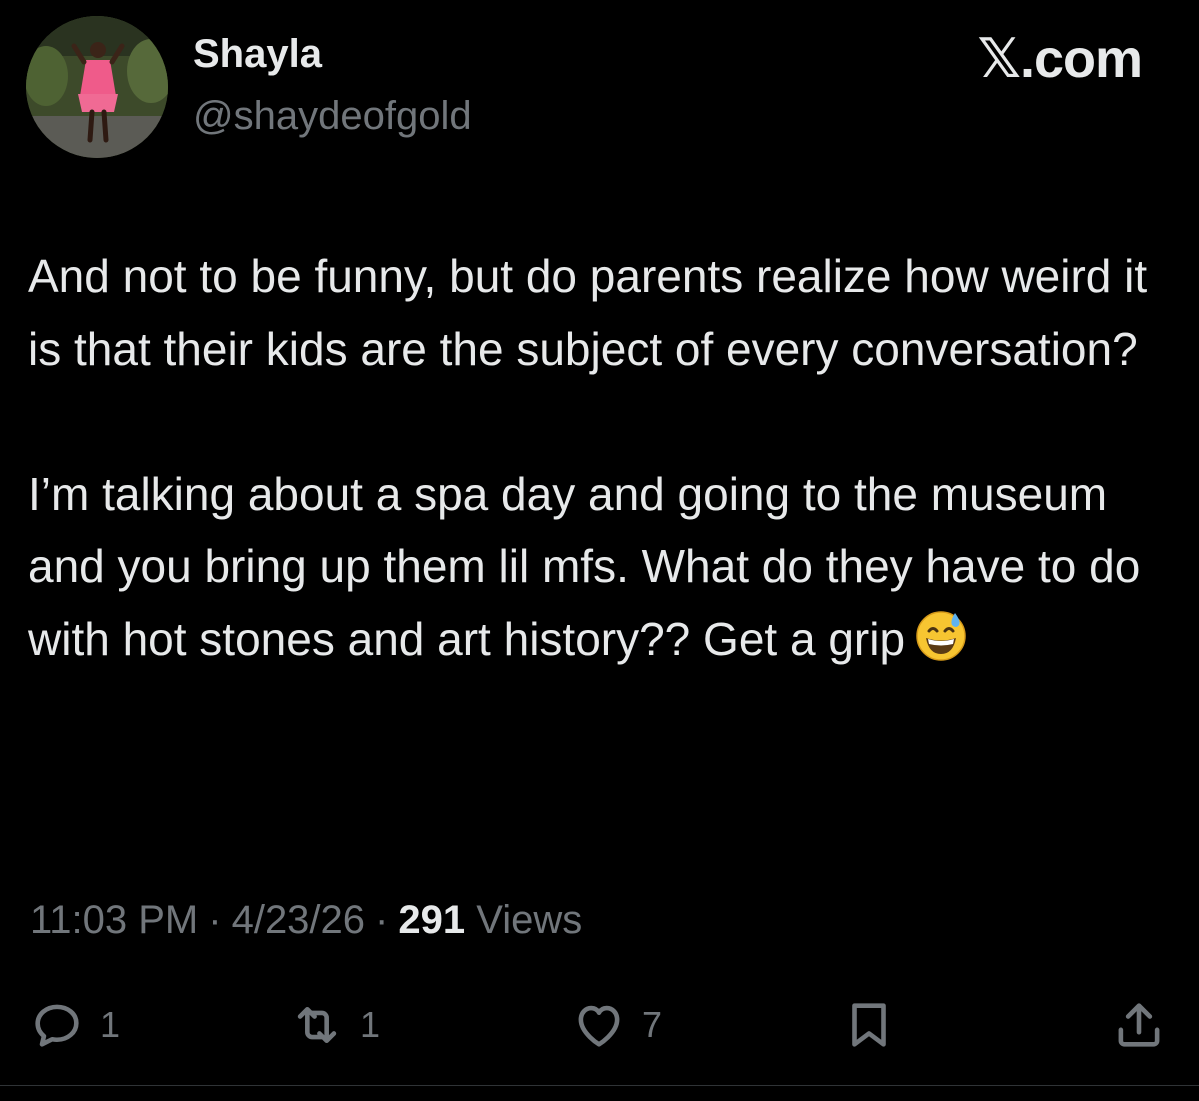 This screenshot has height=1101, width=1199. I want to click on tweet-metadata: 11:03 PM · 4/23/26 · 291 Views, so click(306, 920).